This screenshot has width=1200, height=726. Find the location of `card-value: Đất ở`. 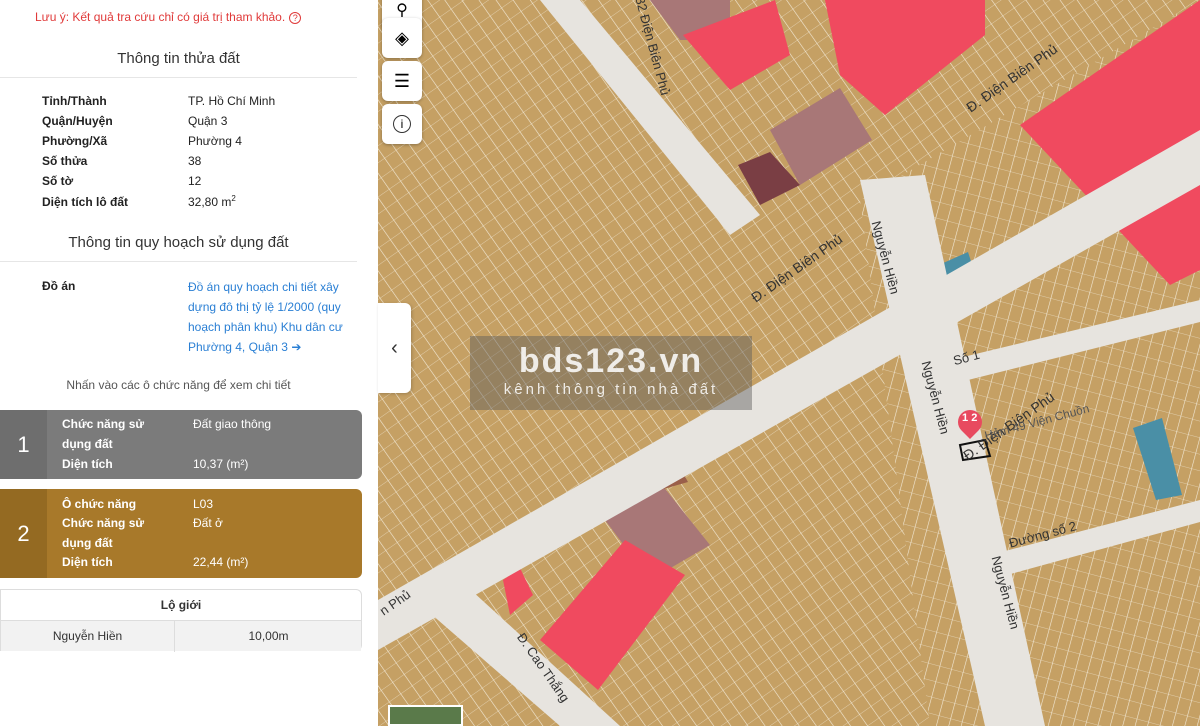

card-value: Đất ở is located at coordinates (208, 523).